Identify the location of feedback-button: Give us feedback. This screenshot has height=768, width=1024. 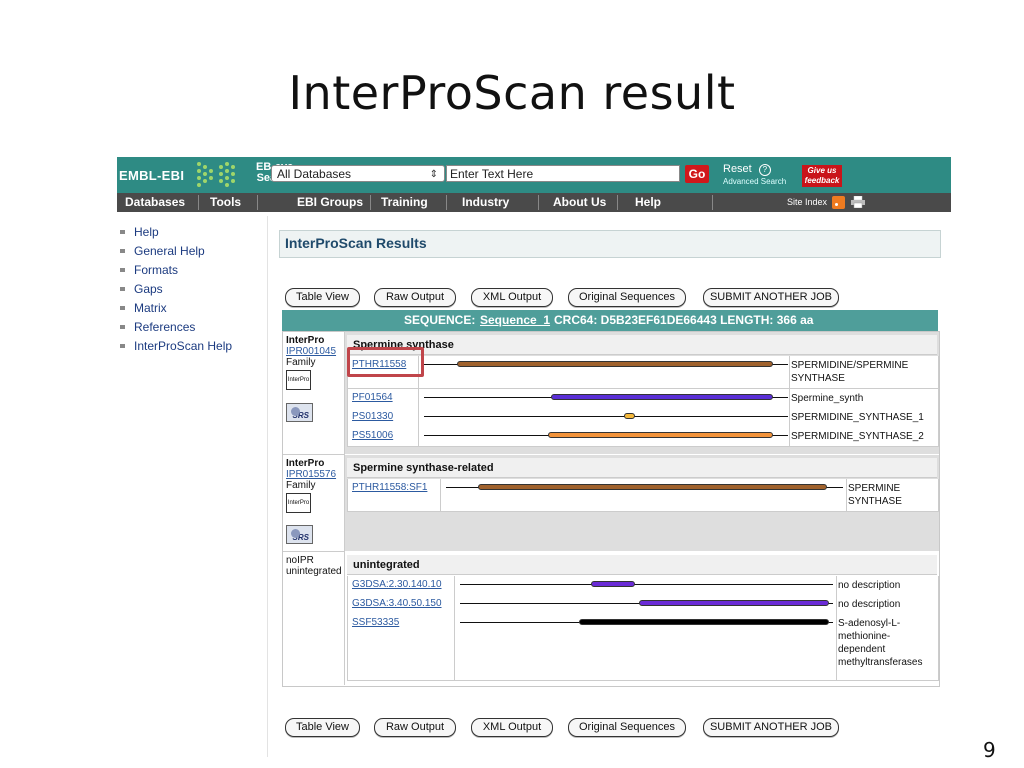
(822, 176).